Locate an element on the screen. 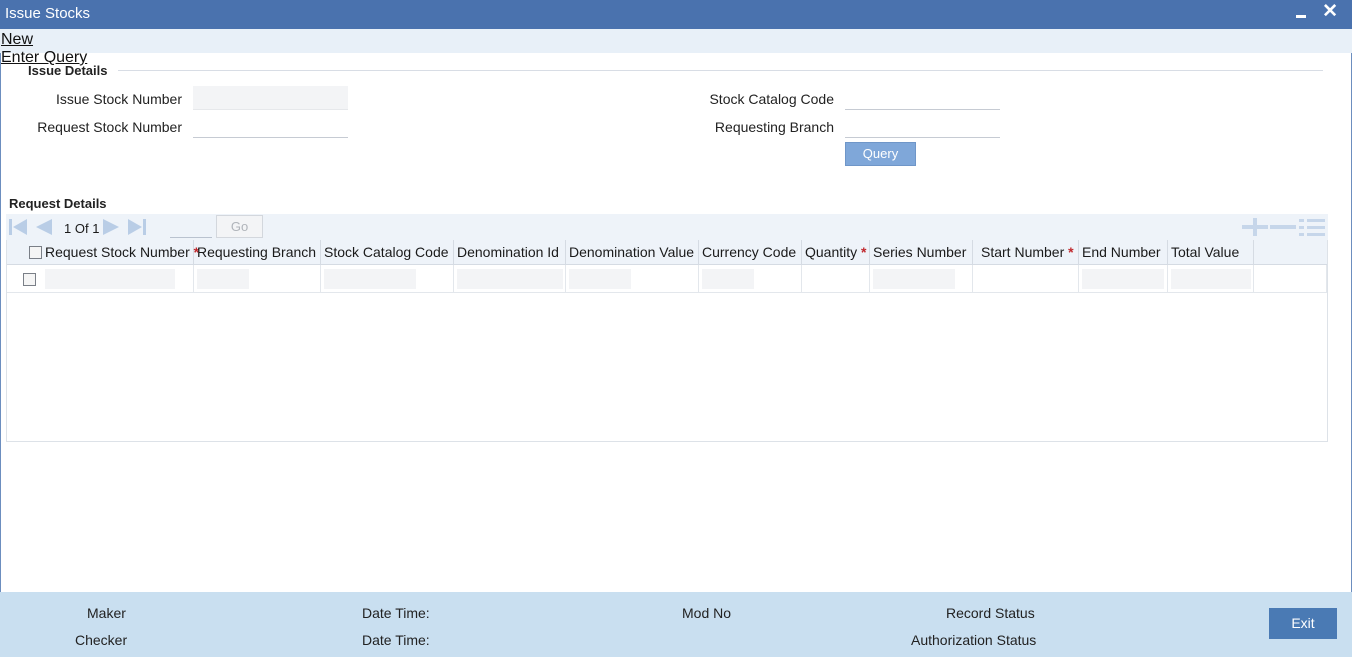  window-title: Issue Stocks is located at coordinates (48, 13).